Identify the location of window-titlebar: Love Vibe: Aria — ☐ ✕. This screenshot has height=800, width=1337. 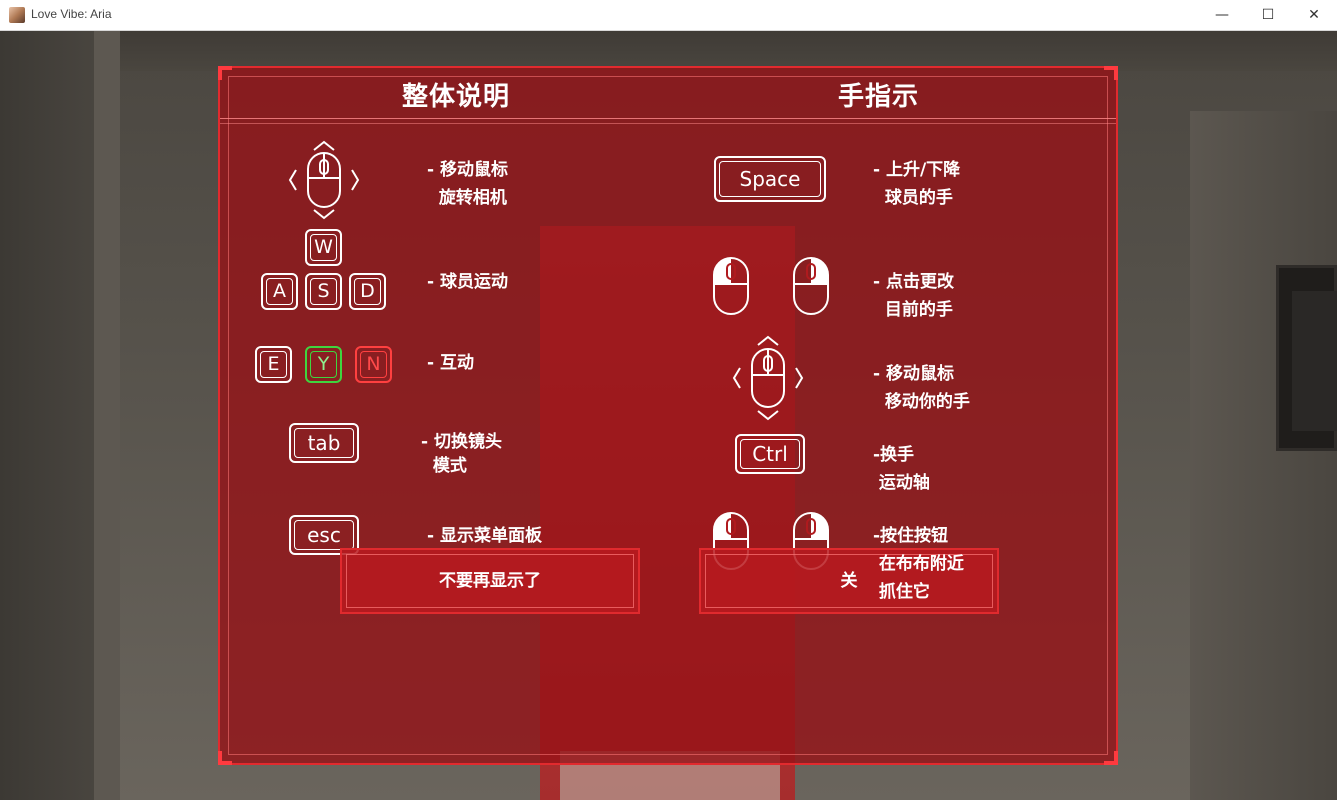
(668, 15).